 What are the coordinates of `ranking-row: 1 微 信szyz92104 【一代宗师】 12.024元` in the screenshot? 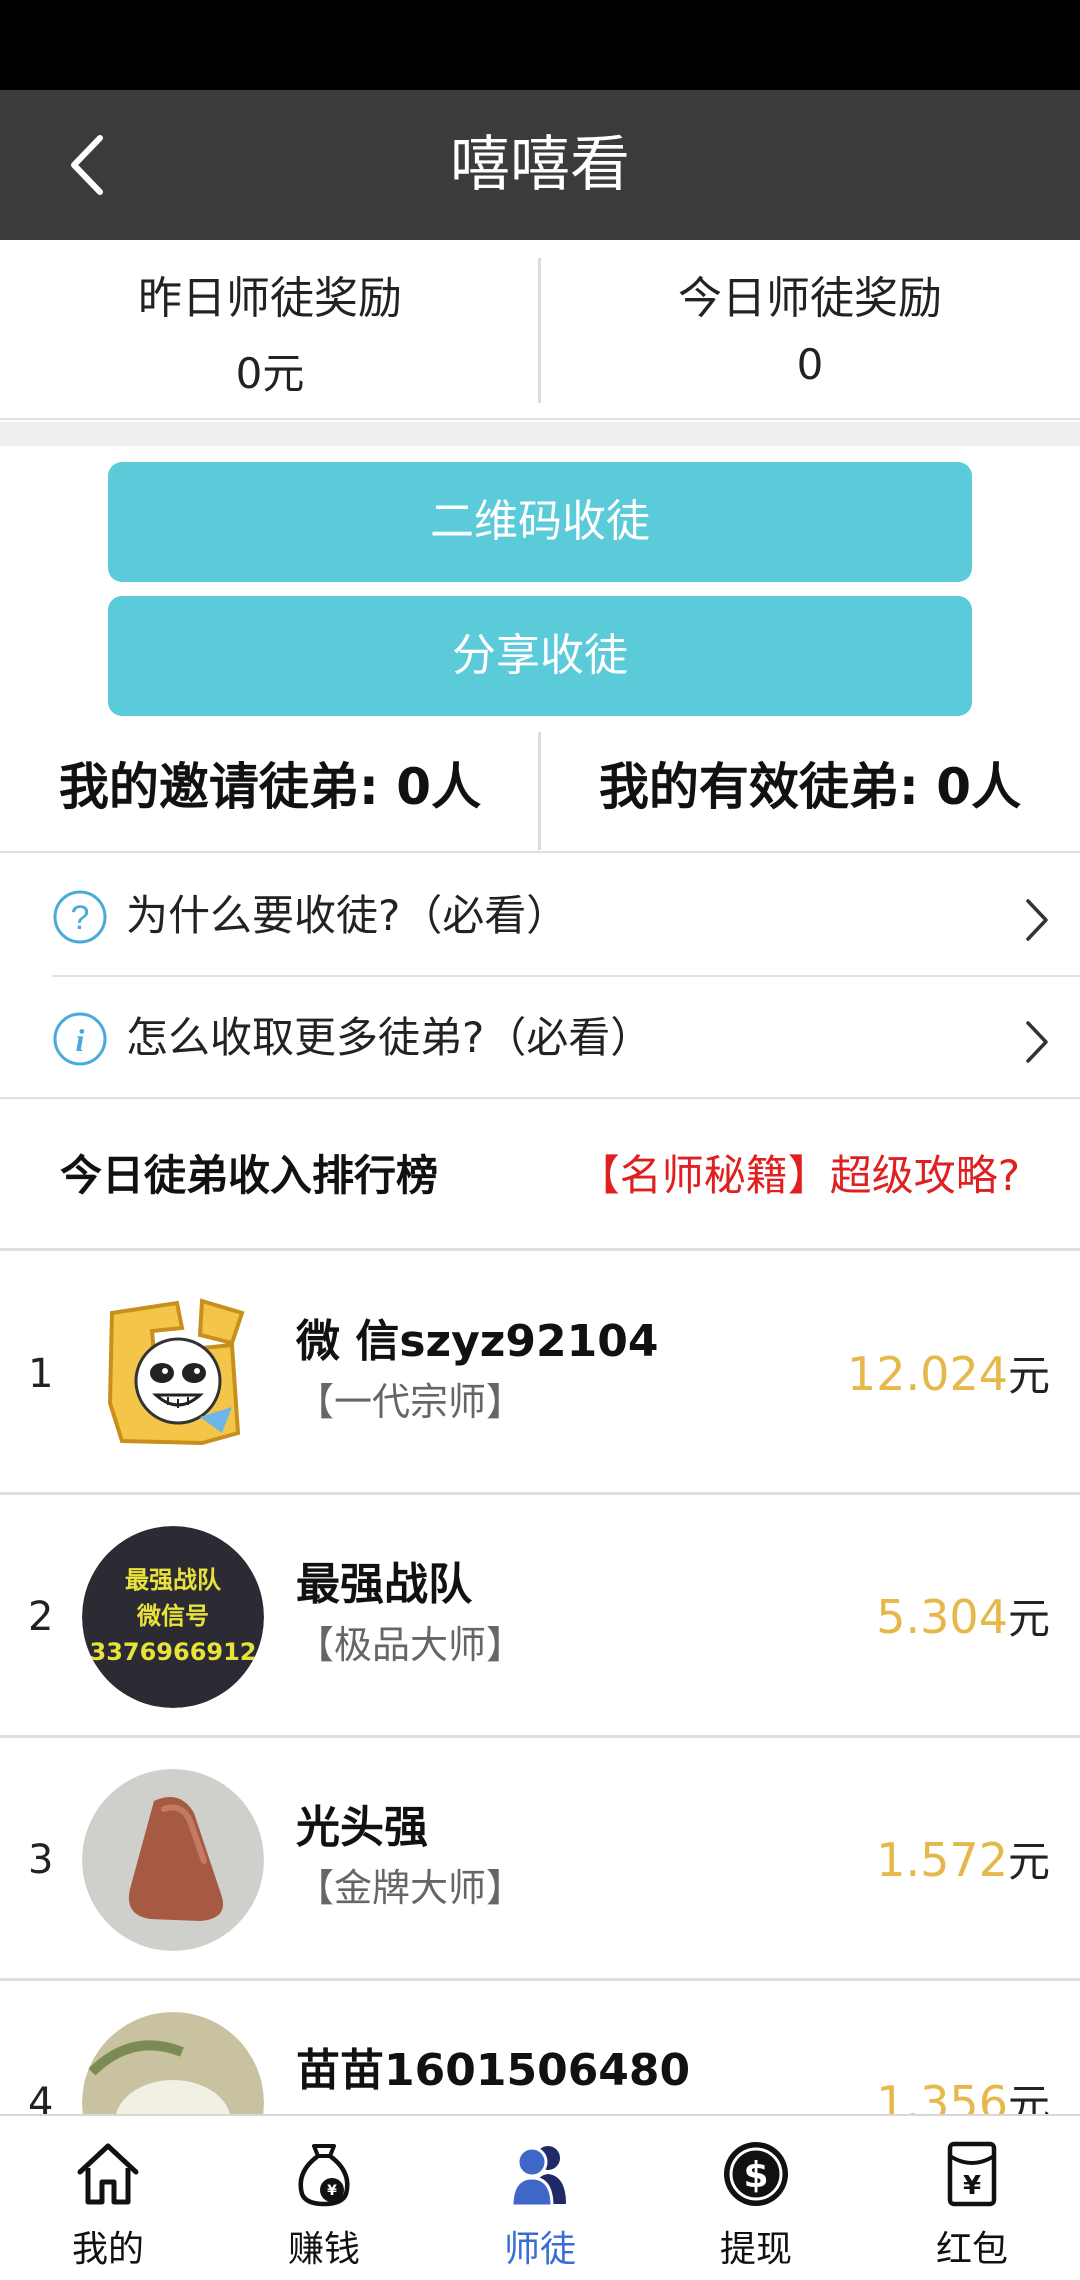 It's located at (540, 1374).